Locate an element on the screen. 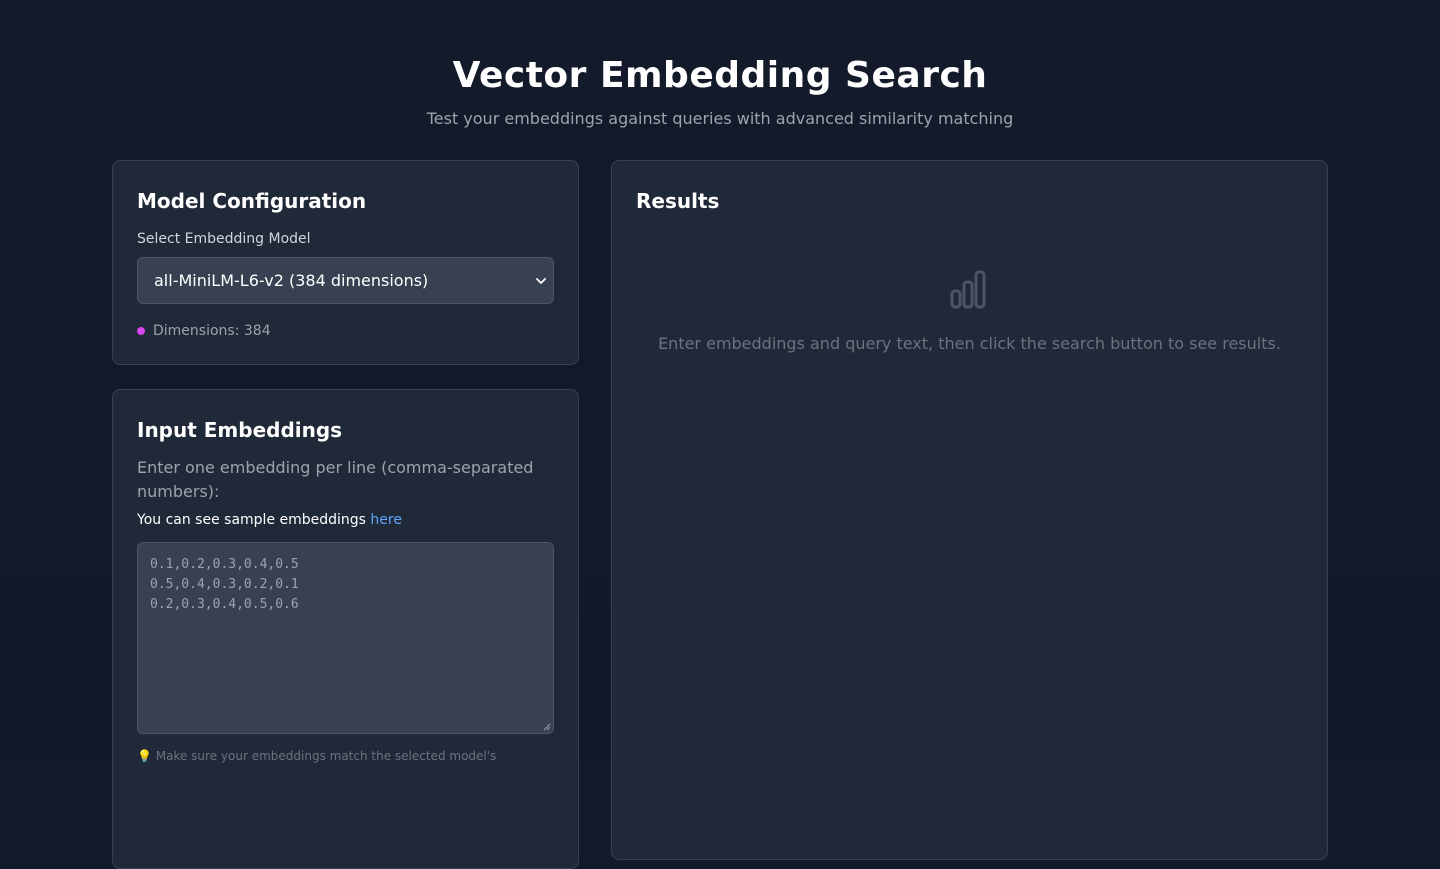 The height and width of the screenshot is (869, 1440). embedding-line: 0.2,0.3,0.4,0.5,0.6 is located at coordinates (224, 604).